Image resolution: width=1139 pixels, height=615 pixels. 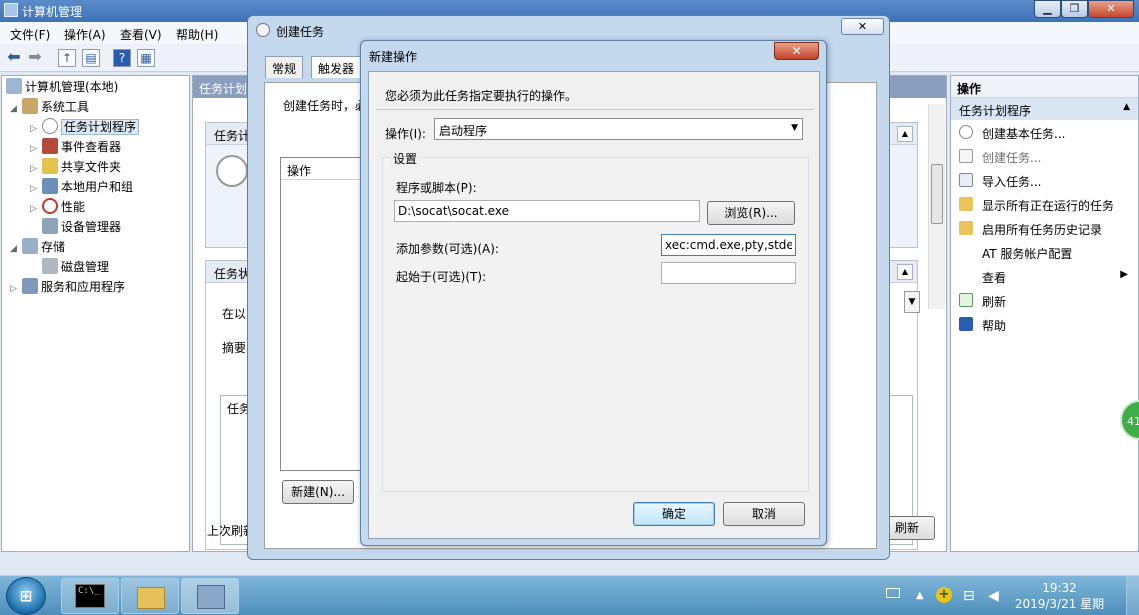 What do you see at coordinates (91, 58) in the screenshot?
I see `show-hide-tree-icon: ▤` at bounding box center [91, 58].